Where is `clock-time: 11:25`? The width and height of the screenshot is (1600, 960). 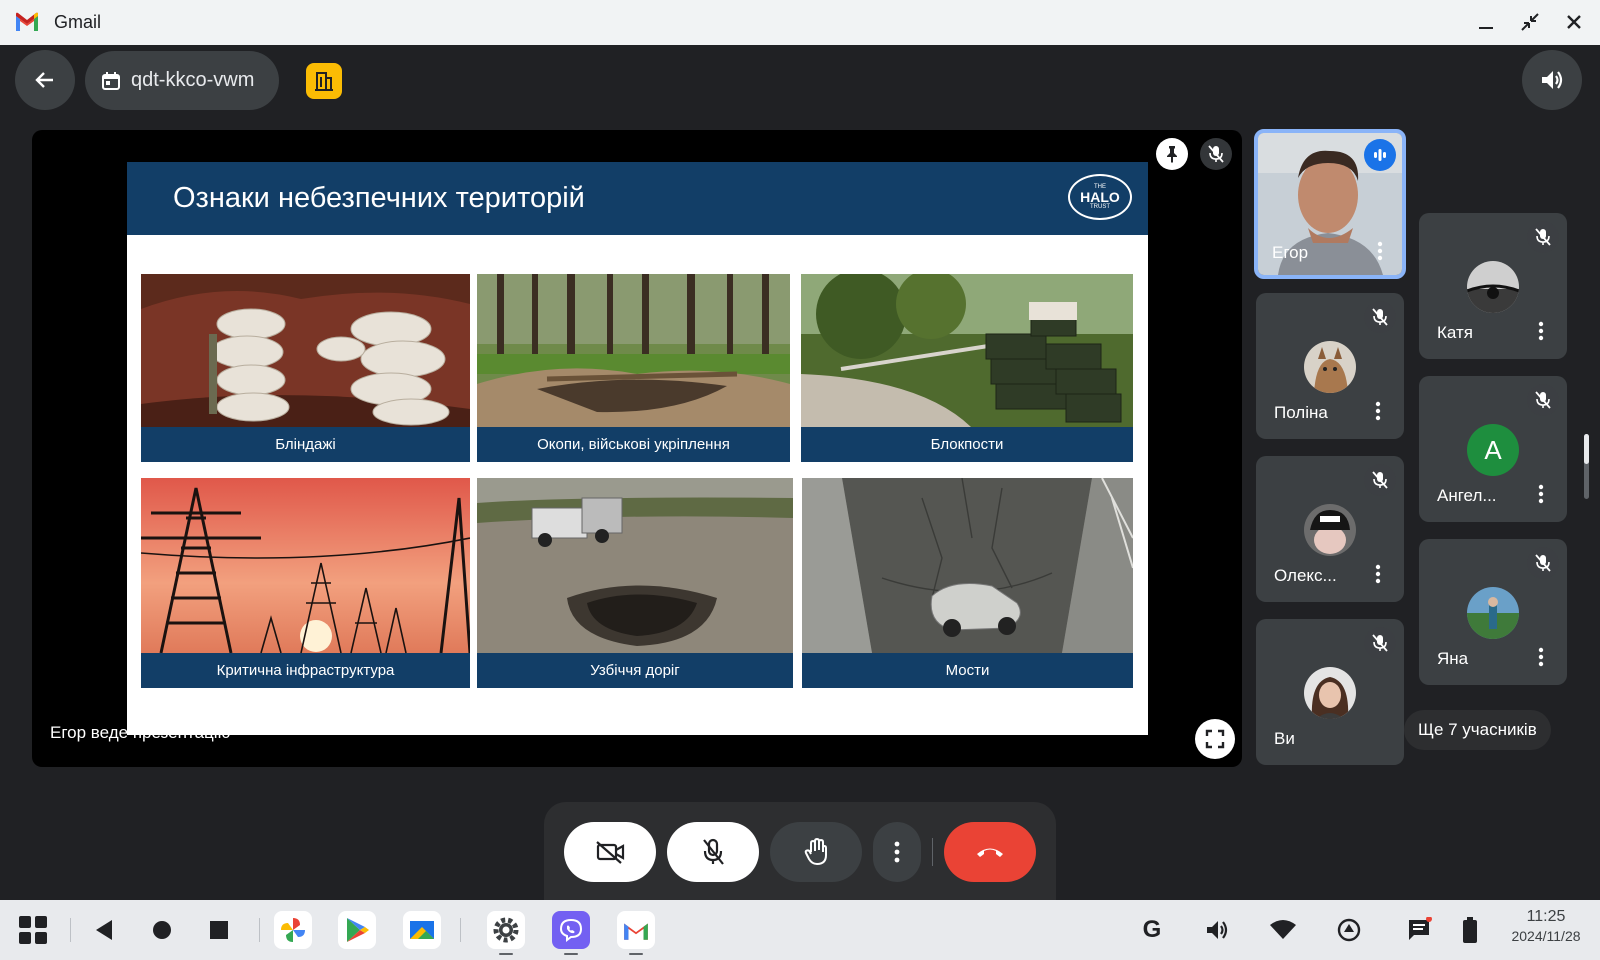 clock-time: 11:25 is located at coordinates (1546, 916).